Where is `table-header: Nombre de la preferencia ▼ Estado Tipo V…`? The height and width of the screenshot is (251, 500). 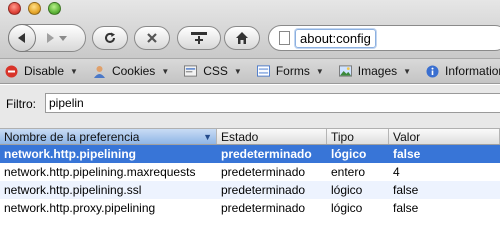
table-header: Nombre de la preferencia ▼ Estado Tipo V… is located at coordinates (250, 136).